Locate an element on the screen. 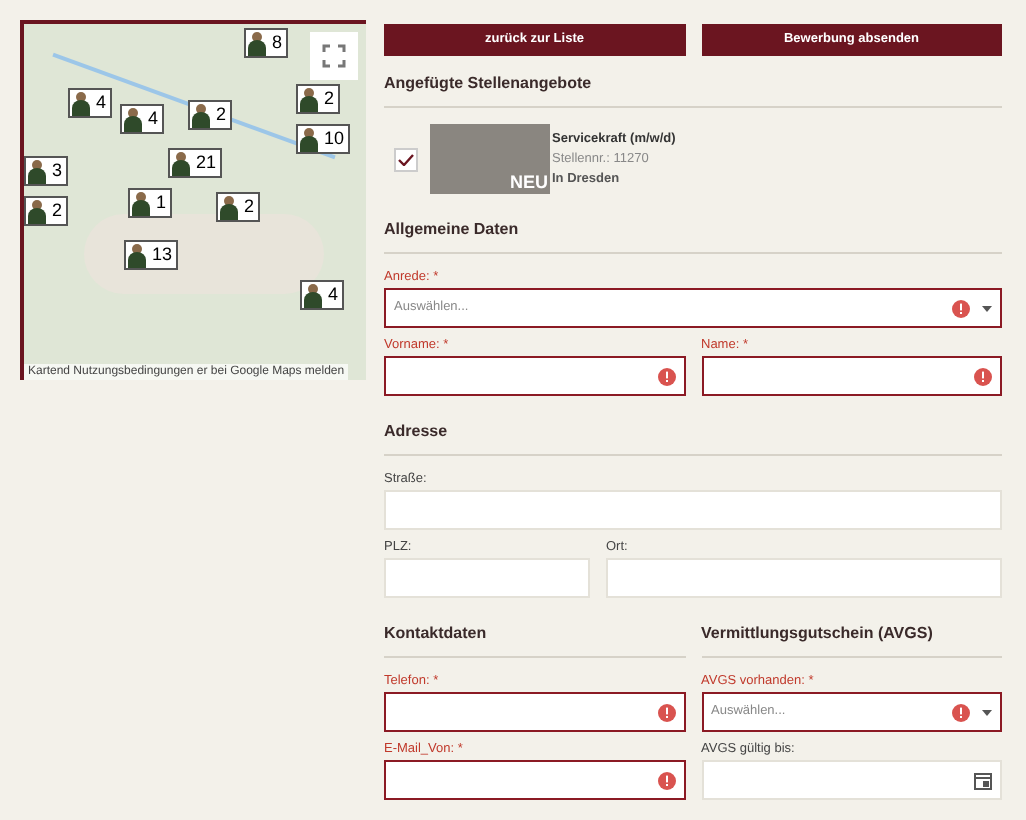 The height and width of the screenshot is (820, 1026). marker-count: 13 is located at coordinates (162, 255).